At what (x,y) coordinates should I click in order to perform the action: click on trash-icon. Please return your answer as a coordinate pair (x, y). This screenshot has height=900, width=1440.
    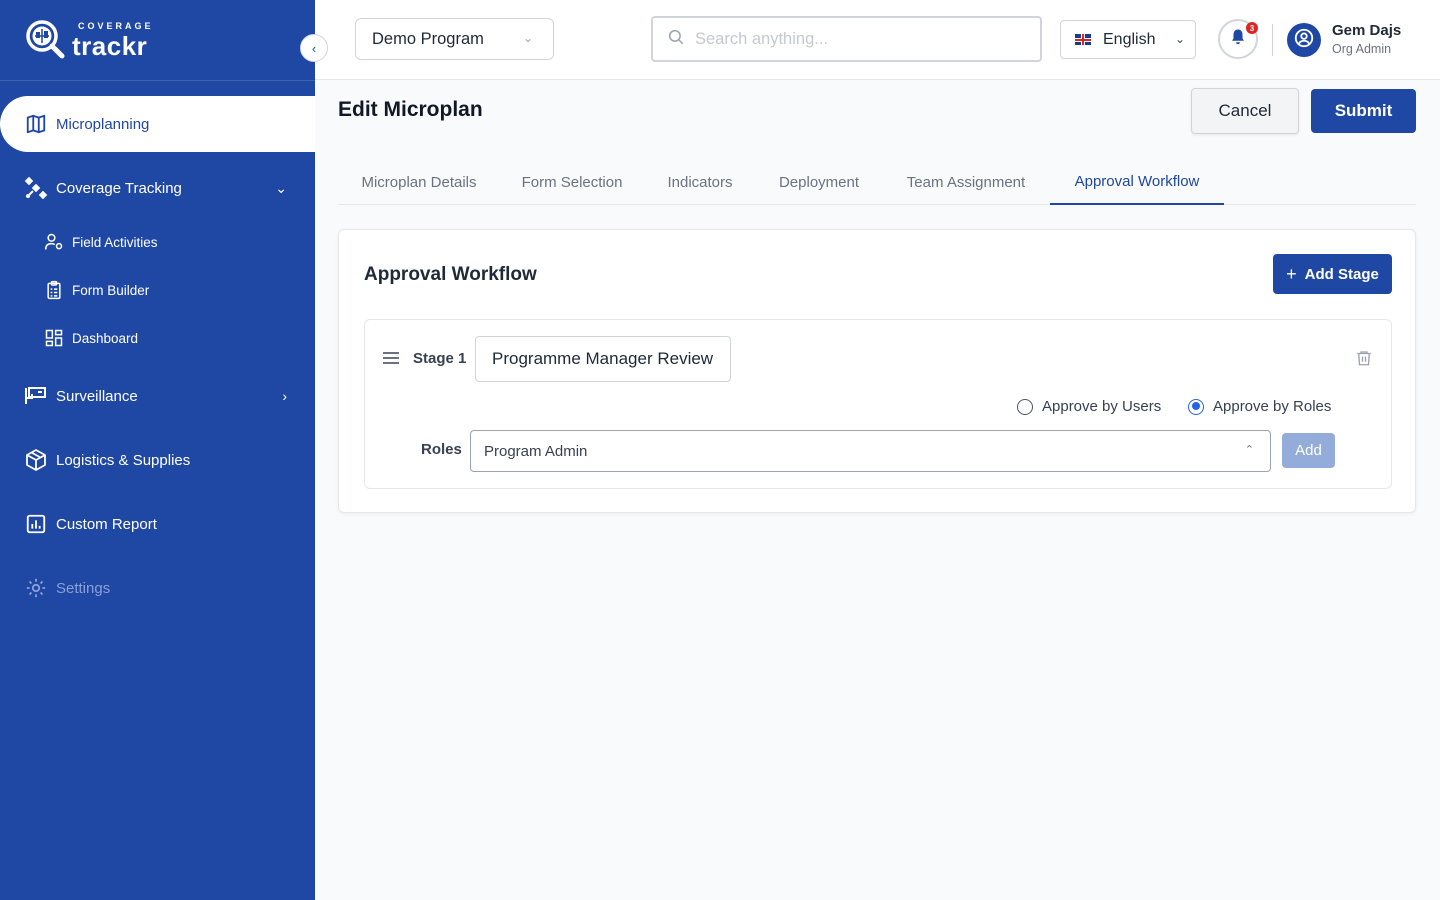
    Looking at the image, I should click on (1365, 359).